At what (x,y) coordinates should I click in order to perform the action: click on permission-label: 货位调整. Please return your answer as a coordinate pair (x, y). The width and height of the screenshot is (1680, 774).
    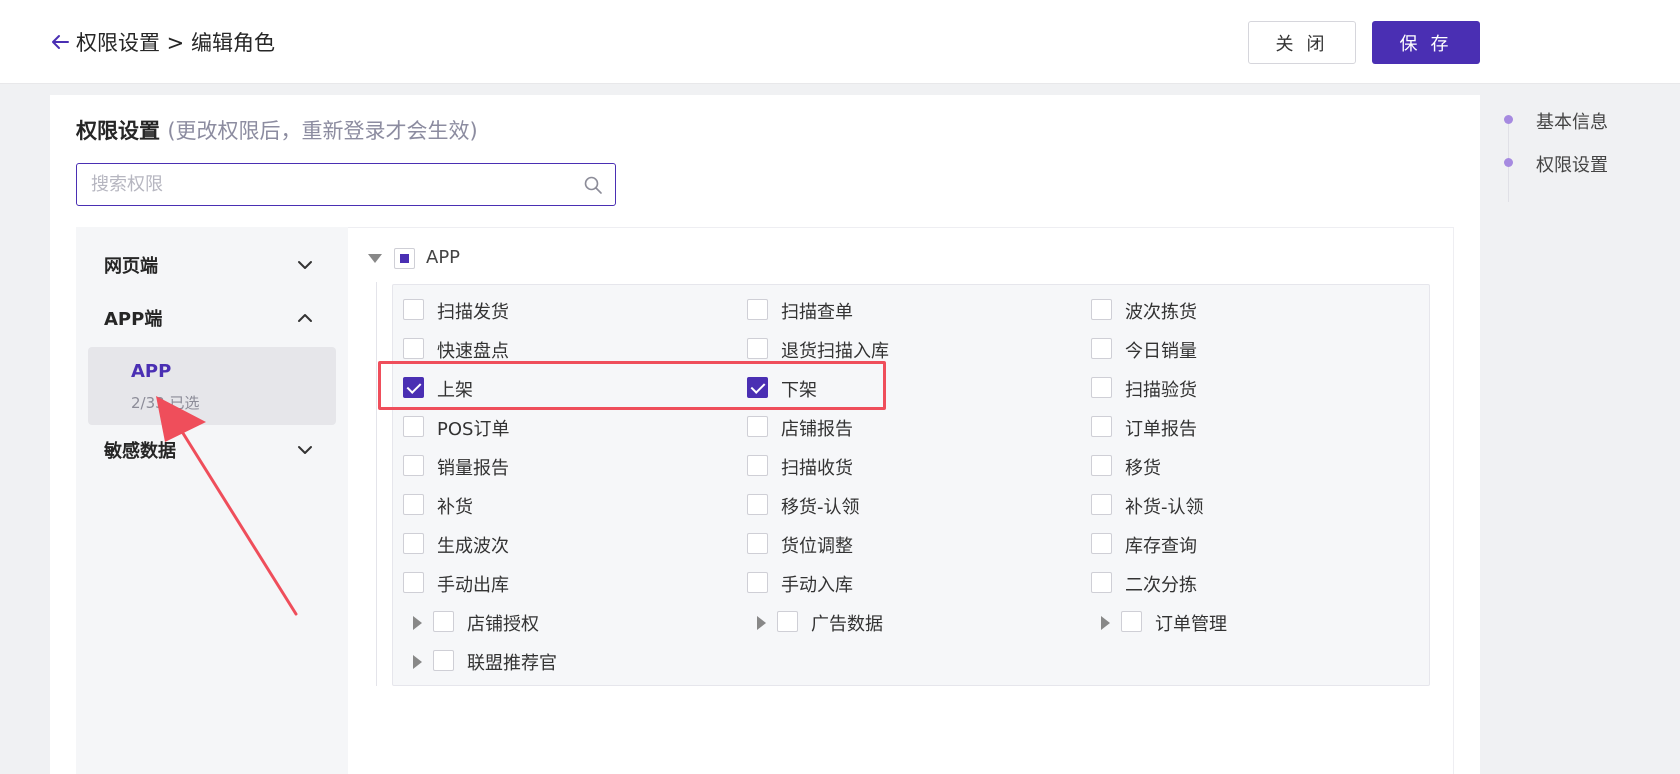
    Looking at the image, I should click on (817, 546).